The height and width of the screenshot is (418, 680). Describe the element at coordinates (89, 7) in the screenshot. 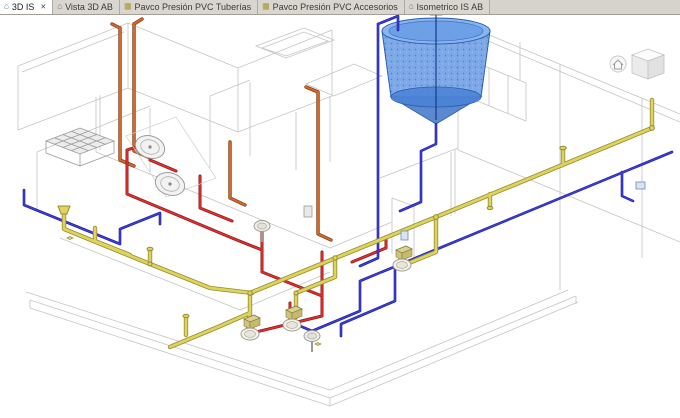

I see `tab-label: Vista 3D AB` at that location.